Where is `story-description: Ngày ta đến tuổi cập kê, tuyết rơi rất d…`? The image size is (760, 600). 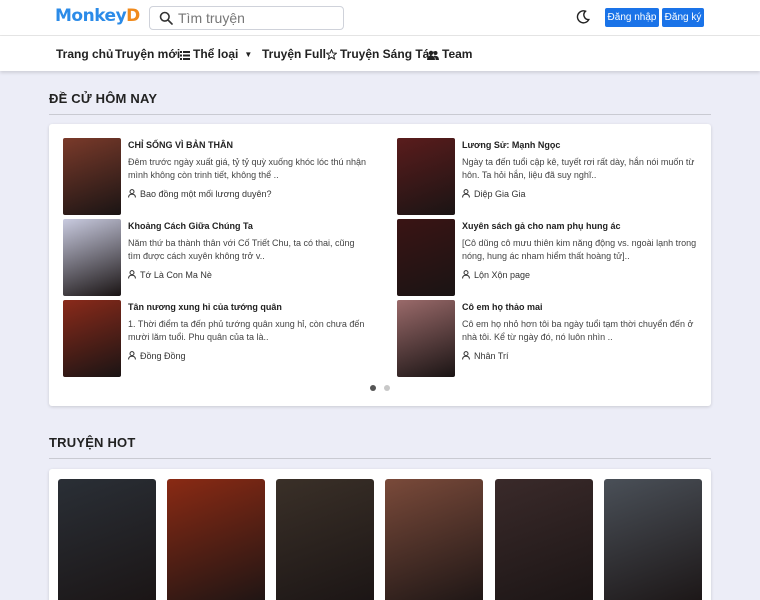 story-description: Ngày ta đến tuổi cập kê, tuyết rơi rất d… is located at coordinates (578, 168).